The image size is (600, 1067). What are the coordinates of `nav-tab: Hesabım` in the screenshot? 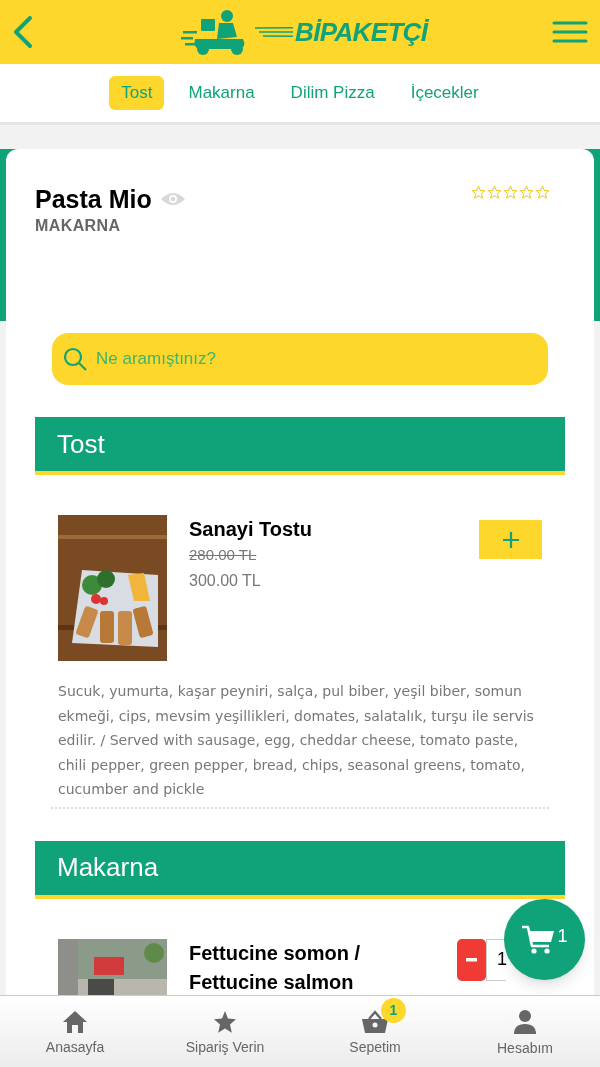 It's located at (525, 1031).